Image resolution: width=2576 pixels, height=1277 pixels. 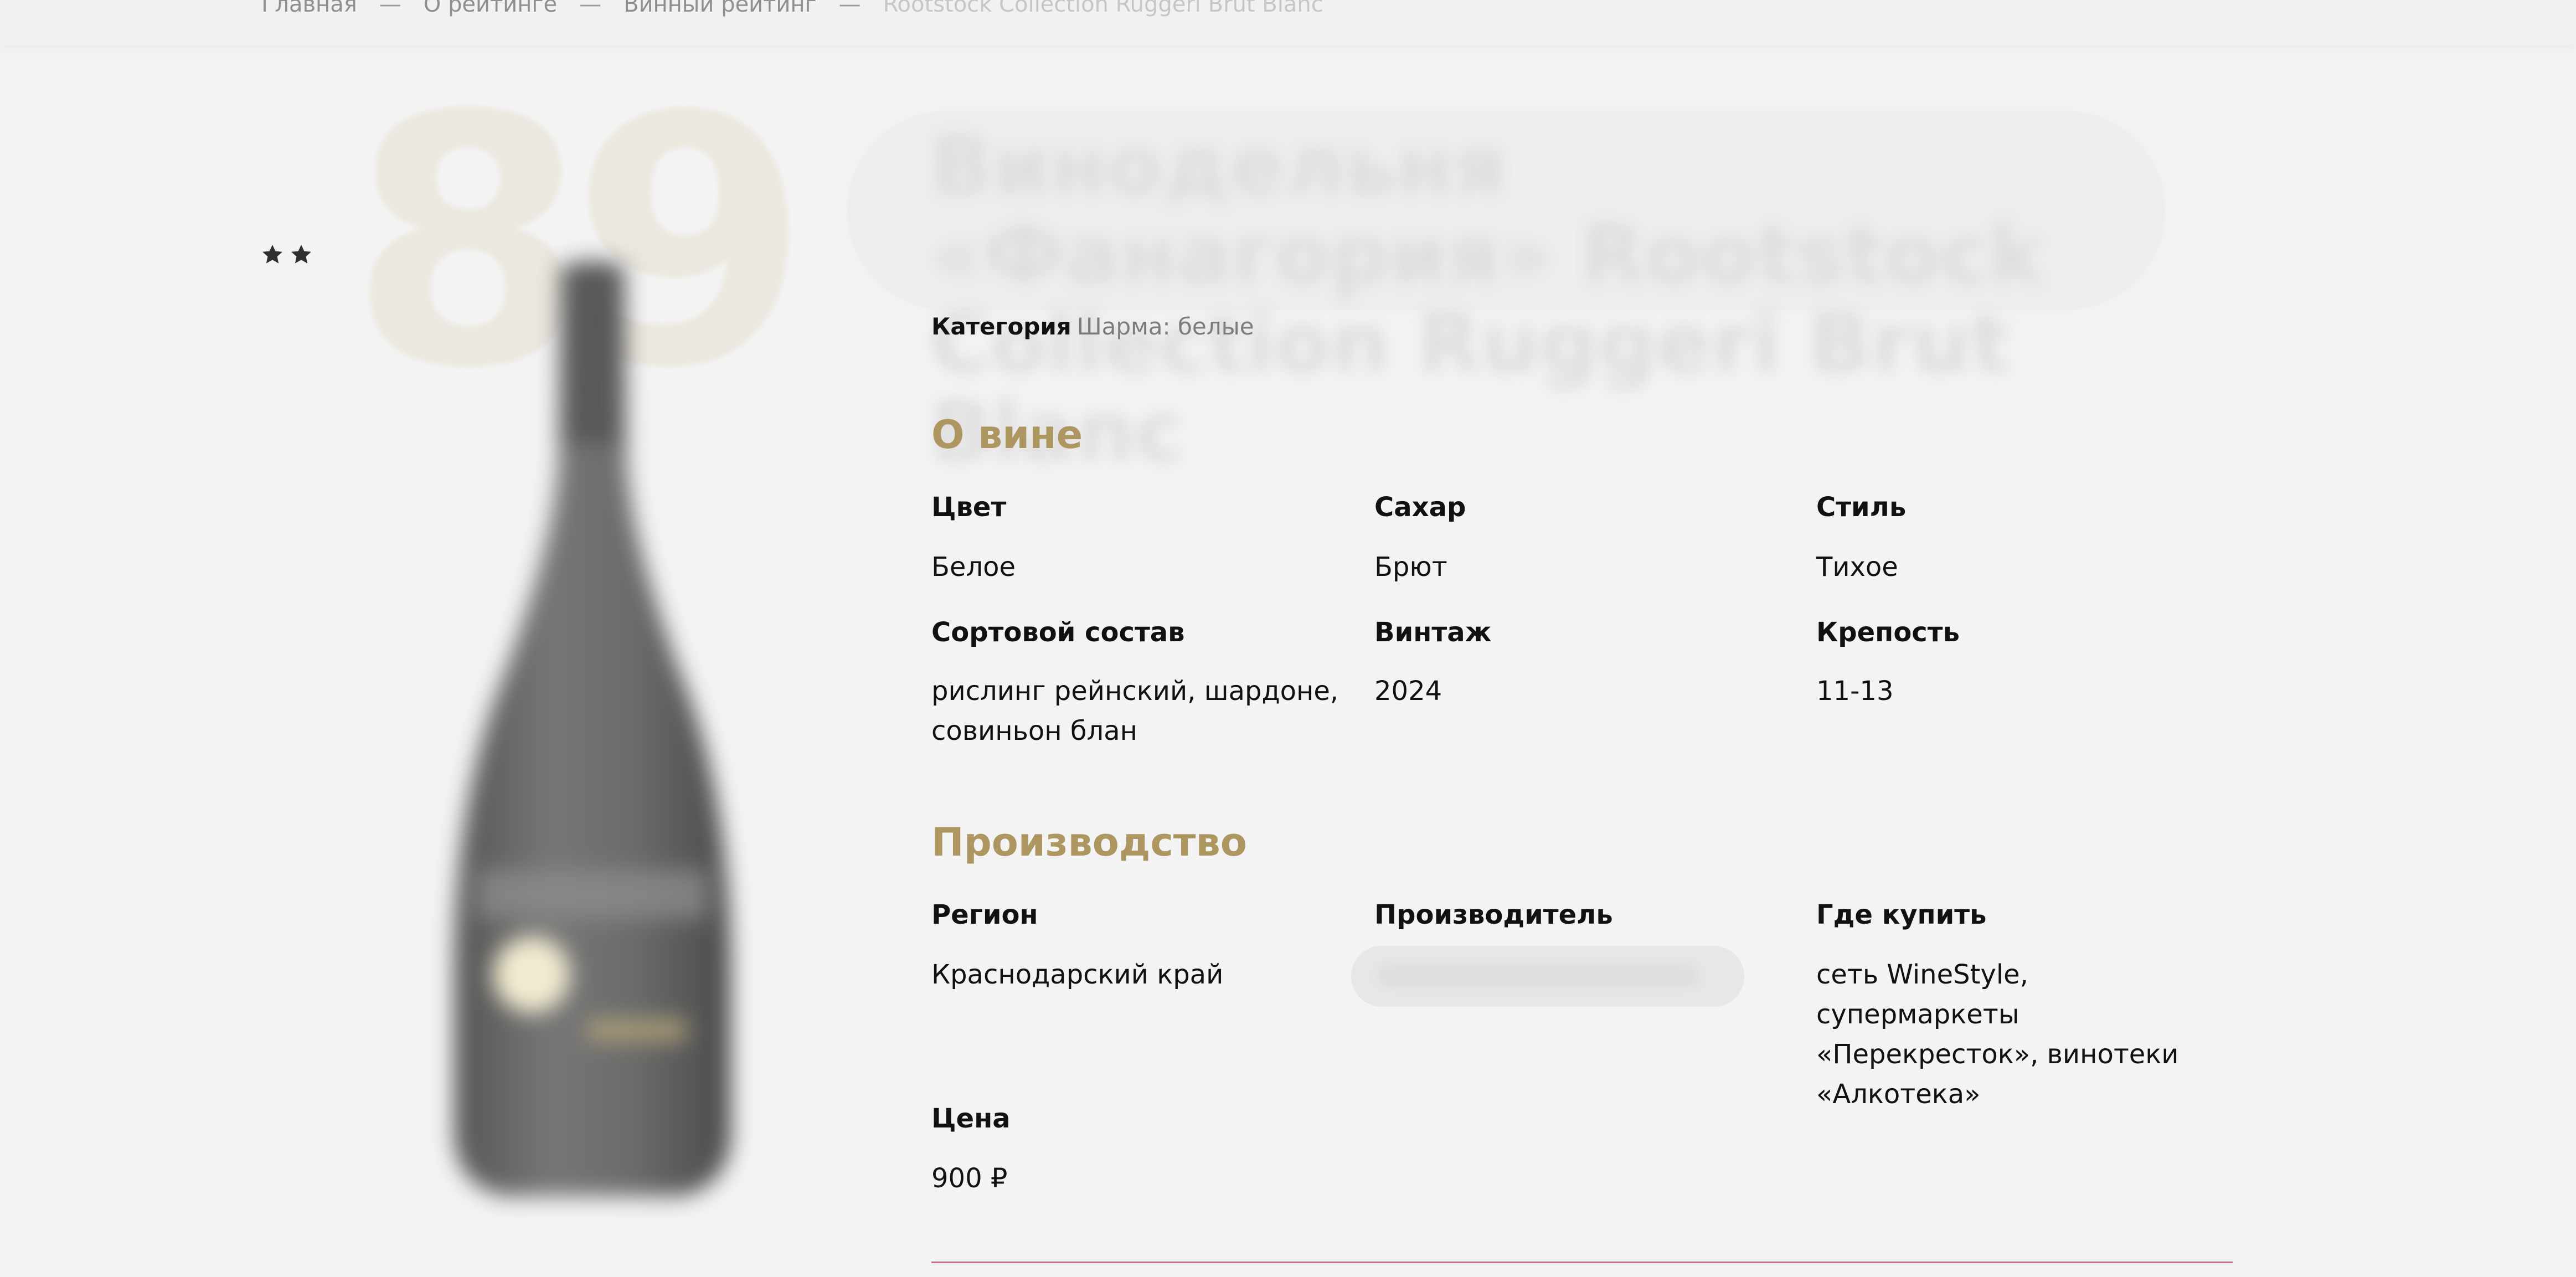 I want to click on producer-label: Производитель, so click(x=1493, y=914).